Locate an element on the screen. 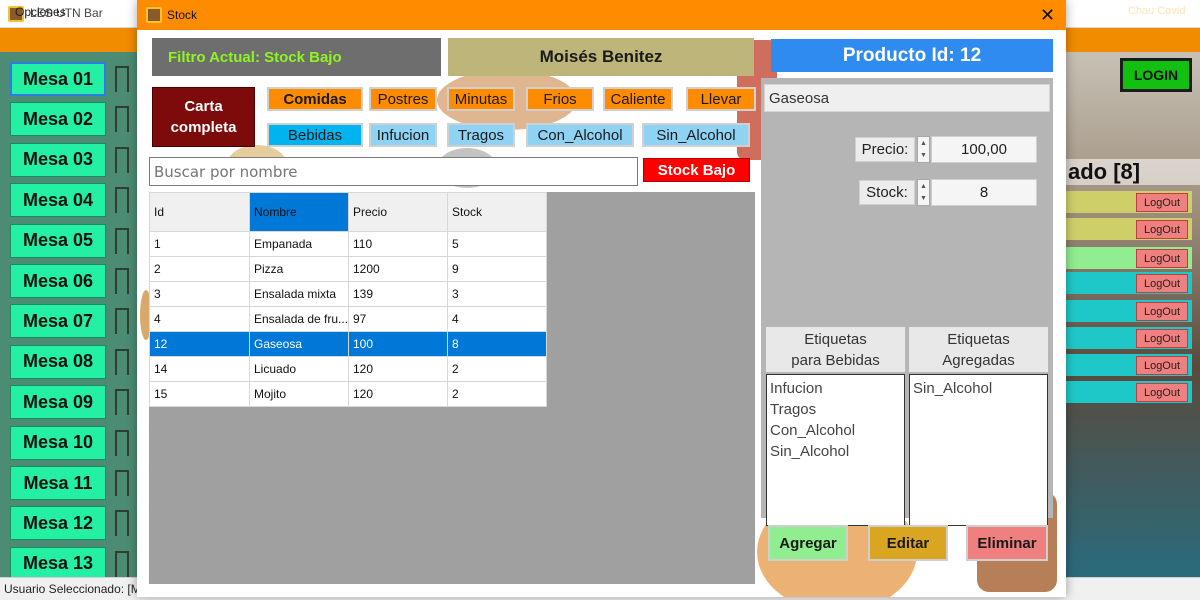 The height and width of the screenshot is (600, 1200). category-button-llevar: Llevar is located at coordinates (721, 99).